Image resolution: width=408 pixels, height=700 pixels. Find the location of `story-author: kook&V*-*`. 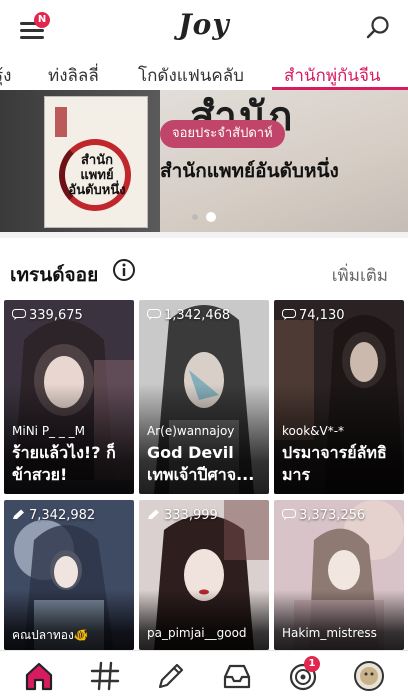

story-author: kook&V*-* is located at coordinates (313, 431).